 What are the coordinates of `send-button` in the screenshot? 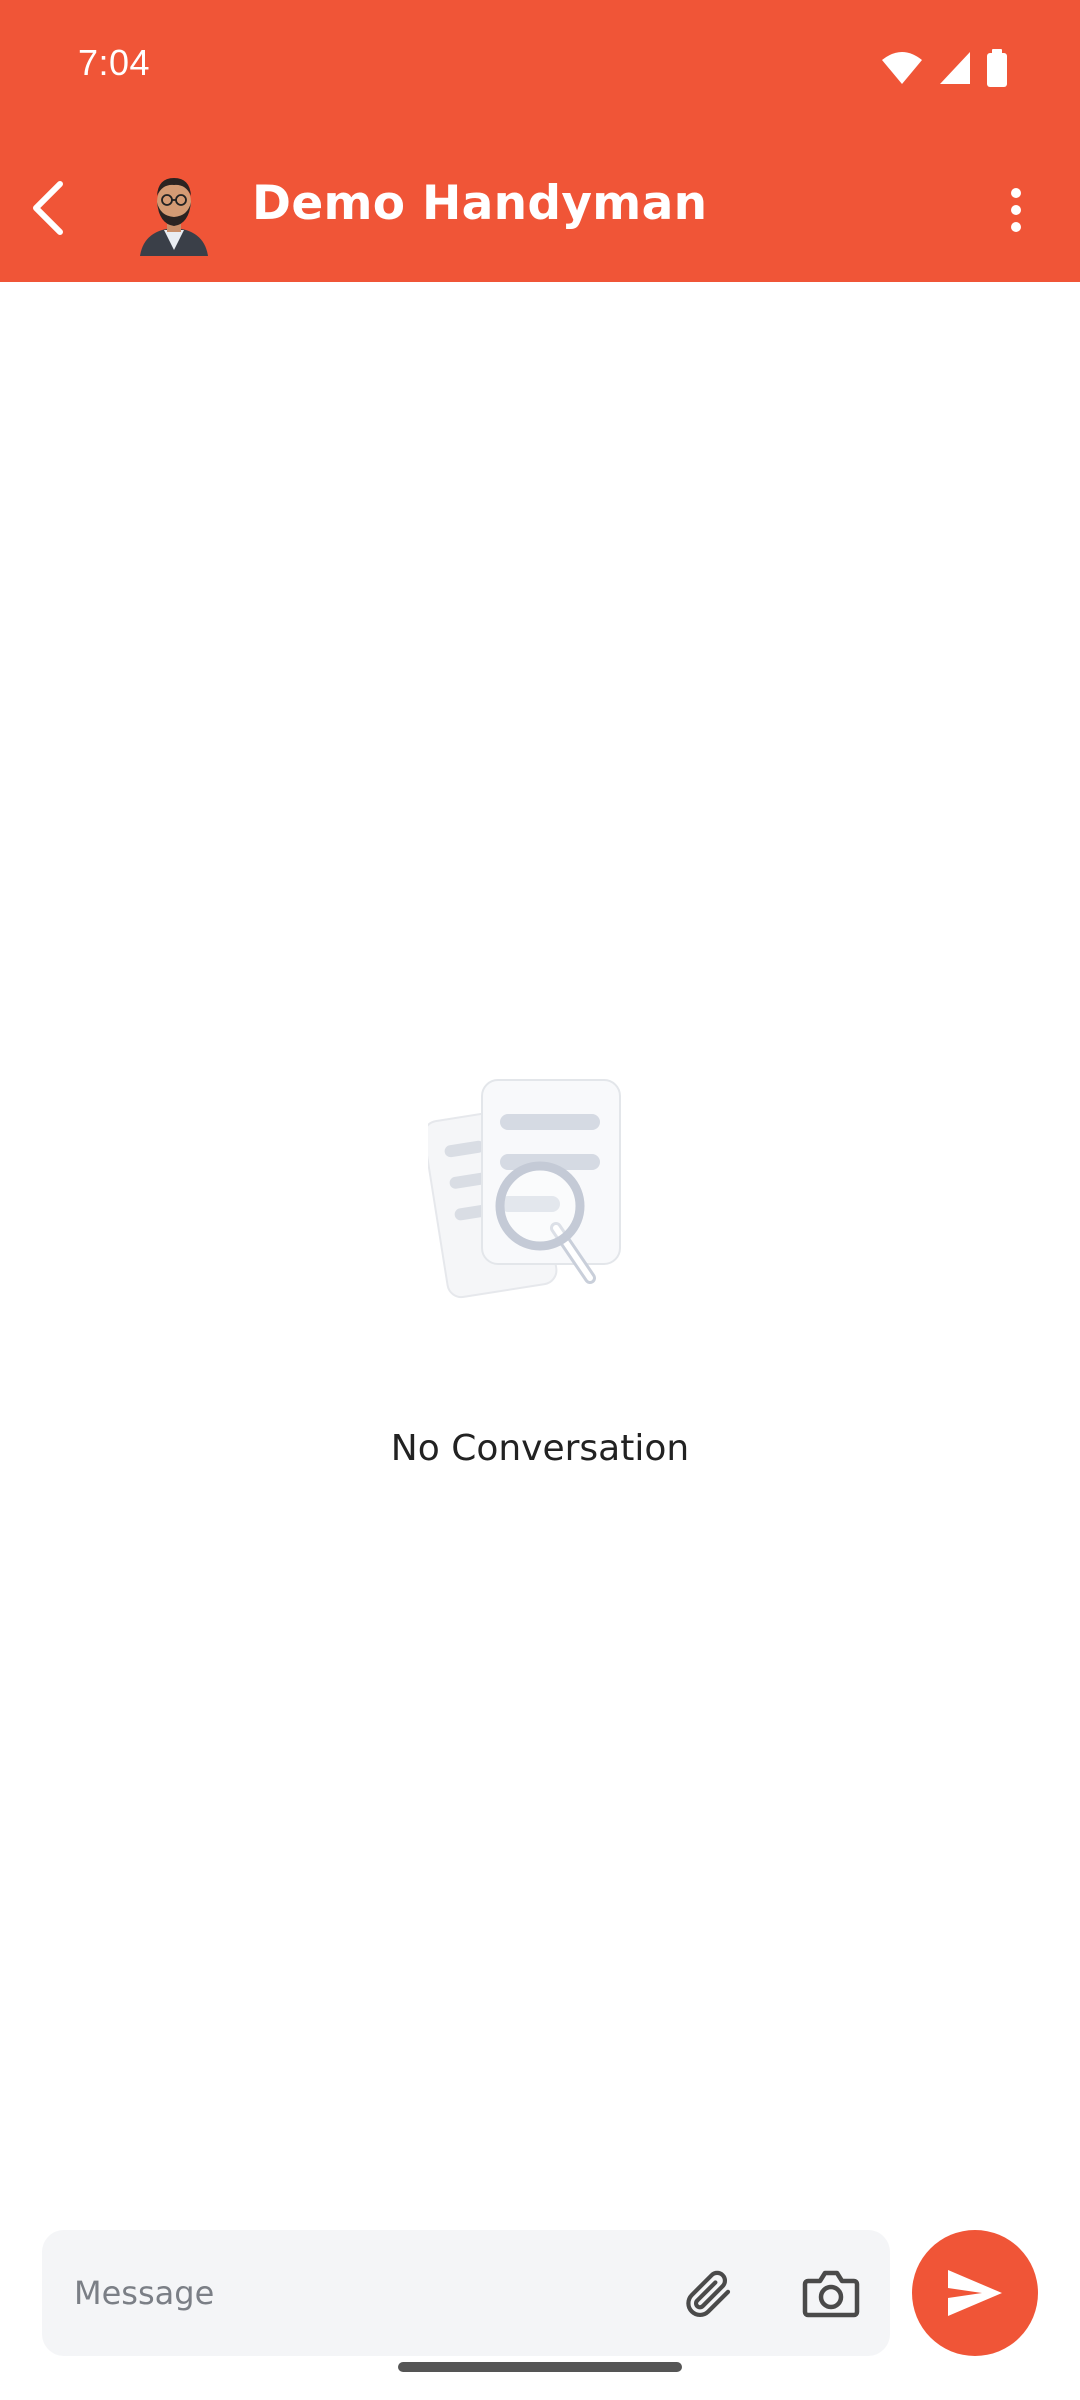 It's located at (975, 2293).